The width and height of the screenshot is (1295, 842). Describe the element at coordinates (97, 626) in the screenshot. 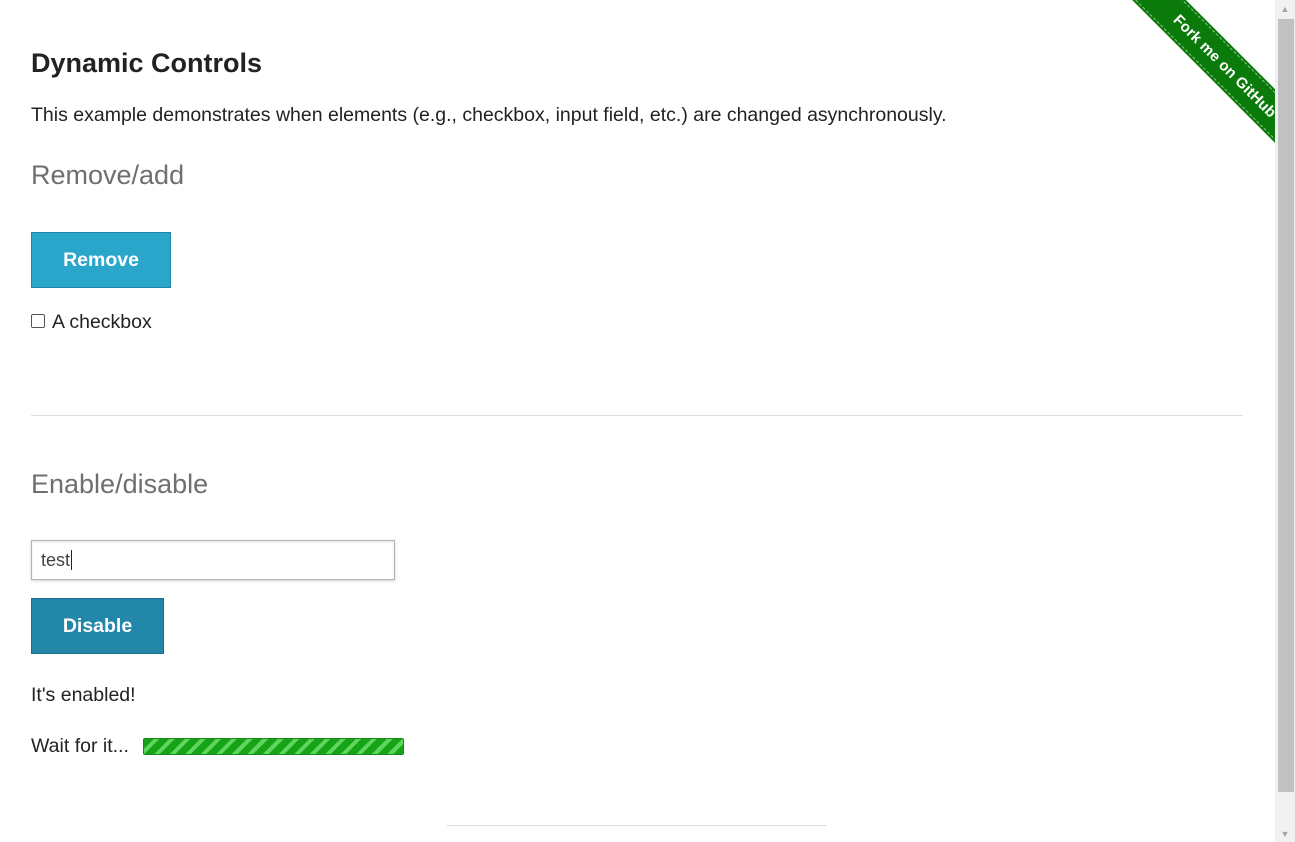

I see `disable-button: Disable` at that location.